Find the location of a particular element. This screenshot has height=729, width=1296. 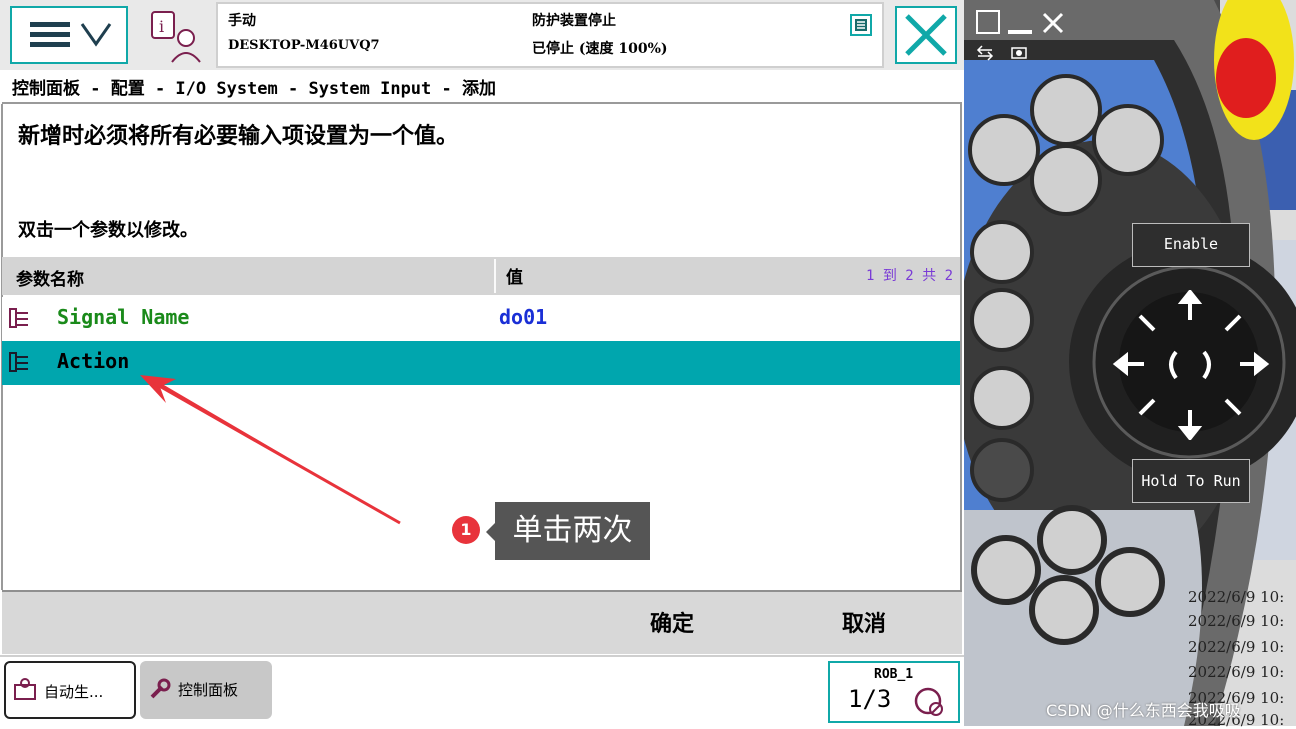

frame-border-right is located at coordinates (961, 347).